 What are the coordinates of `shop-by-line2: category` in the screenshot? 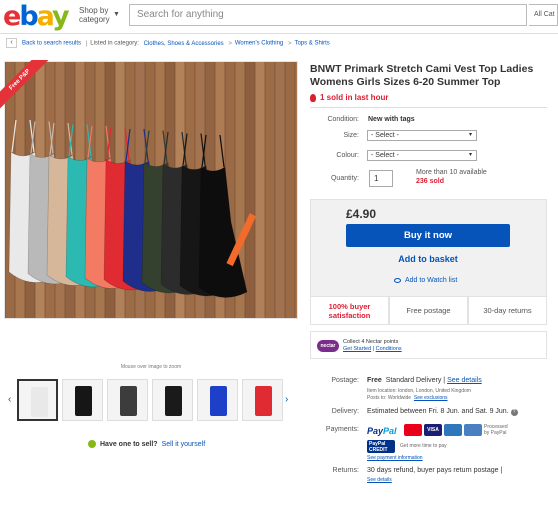 It's located at (94, 19).